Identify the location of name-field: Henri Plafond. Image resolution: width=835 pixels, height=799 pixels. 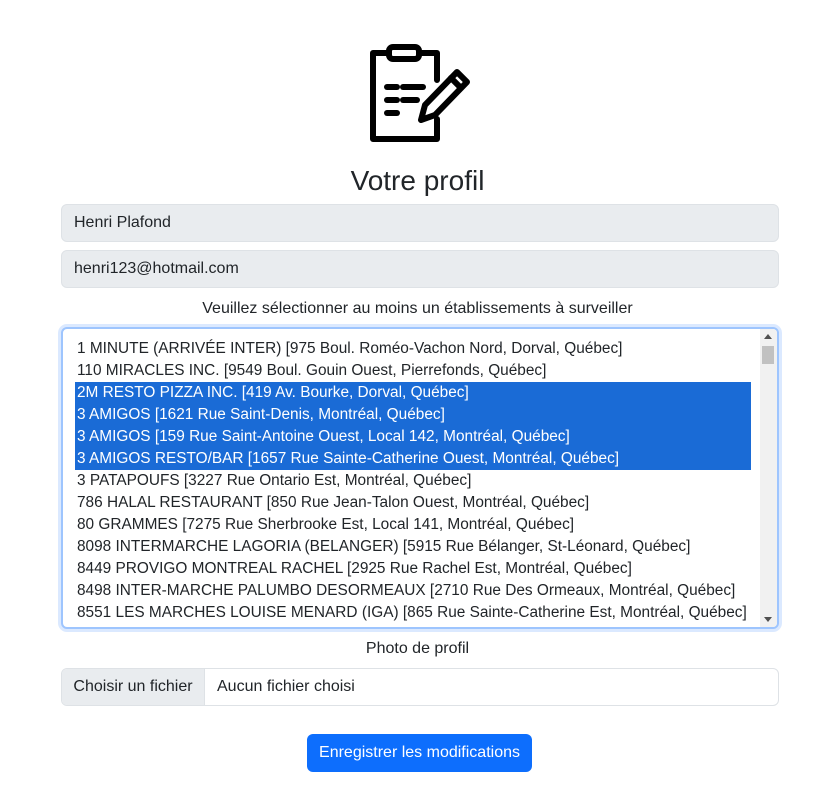
(420, 223).